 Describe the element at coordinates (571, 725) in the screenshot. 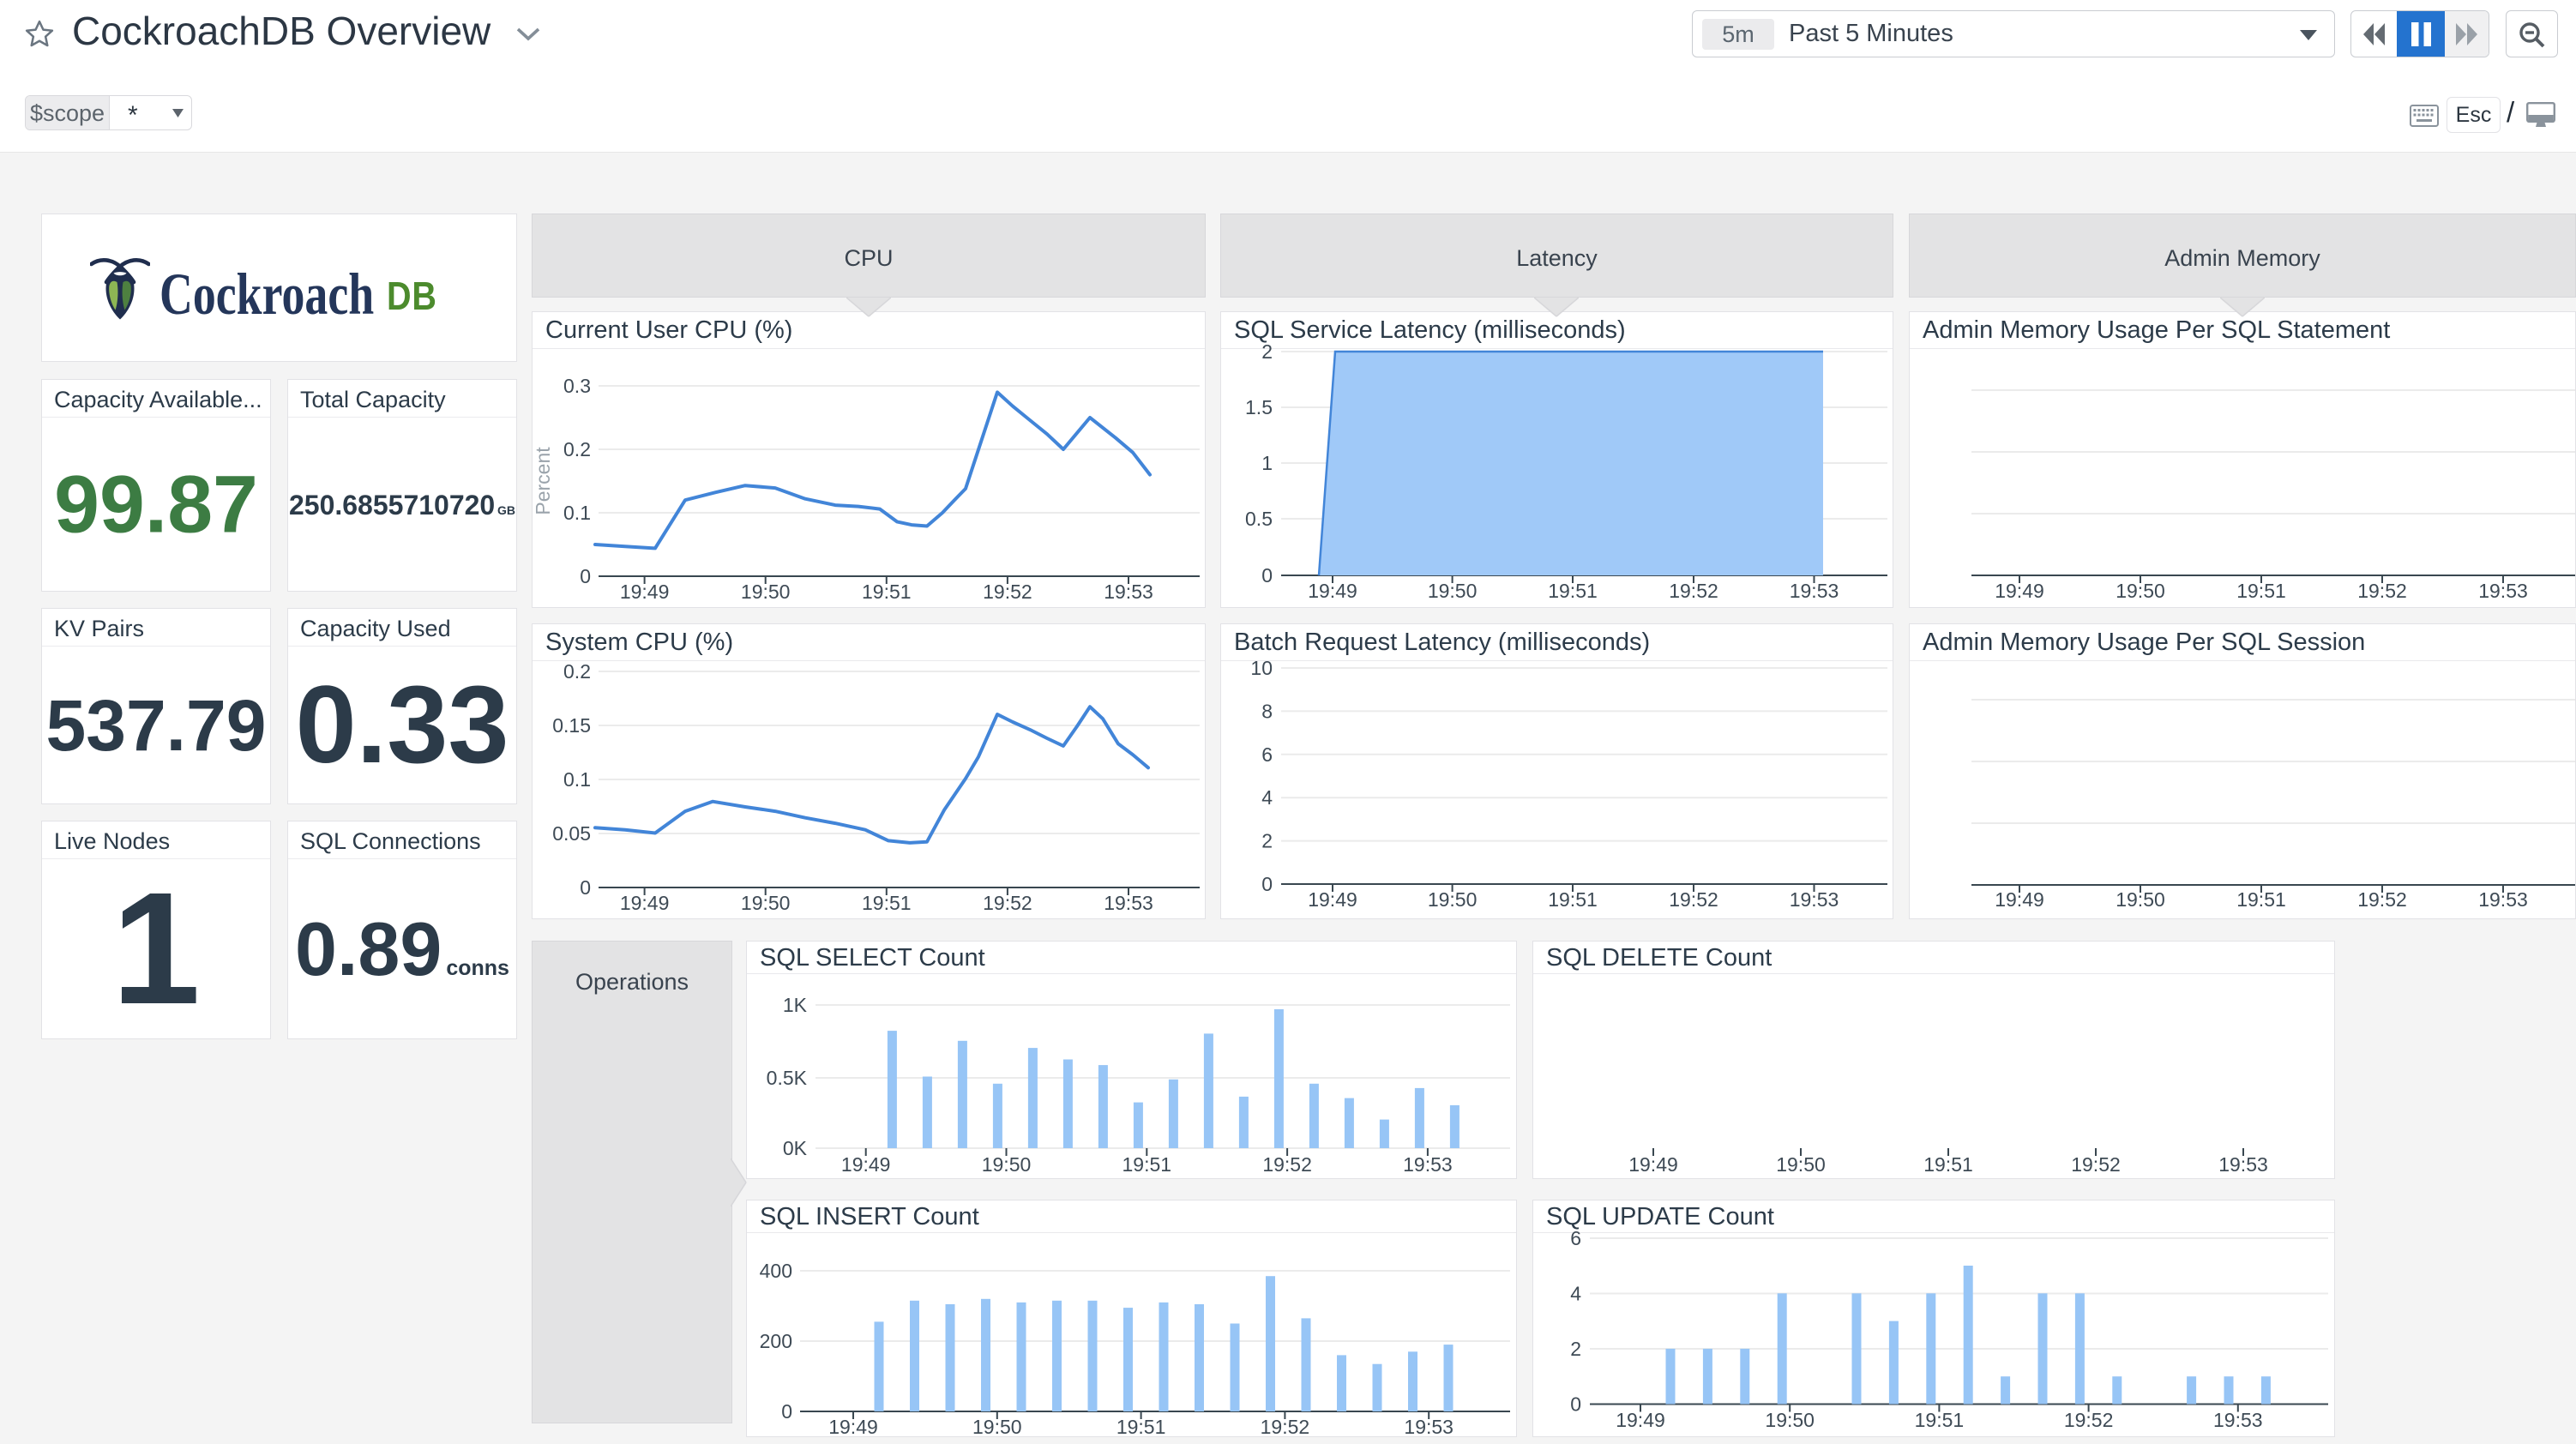

I see `svg-text: 0.15` at that location.